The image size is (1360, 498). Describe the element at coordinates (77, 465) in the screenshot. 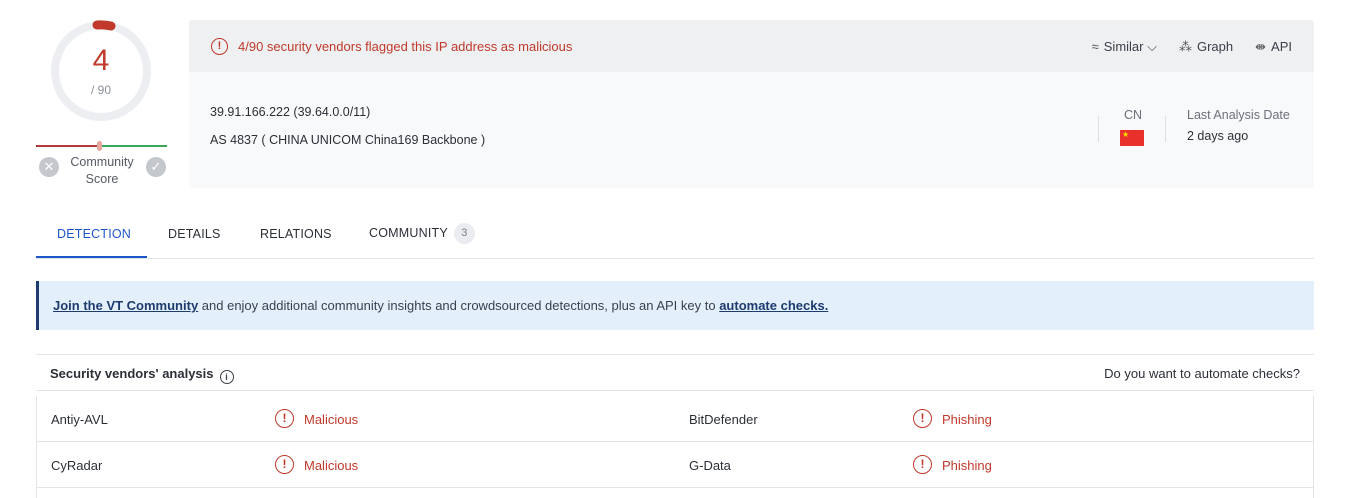

I see `vendor-name: CyRadar` at that location.